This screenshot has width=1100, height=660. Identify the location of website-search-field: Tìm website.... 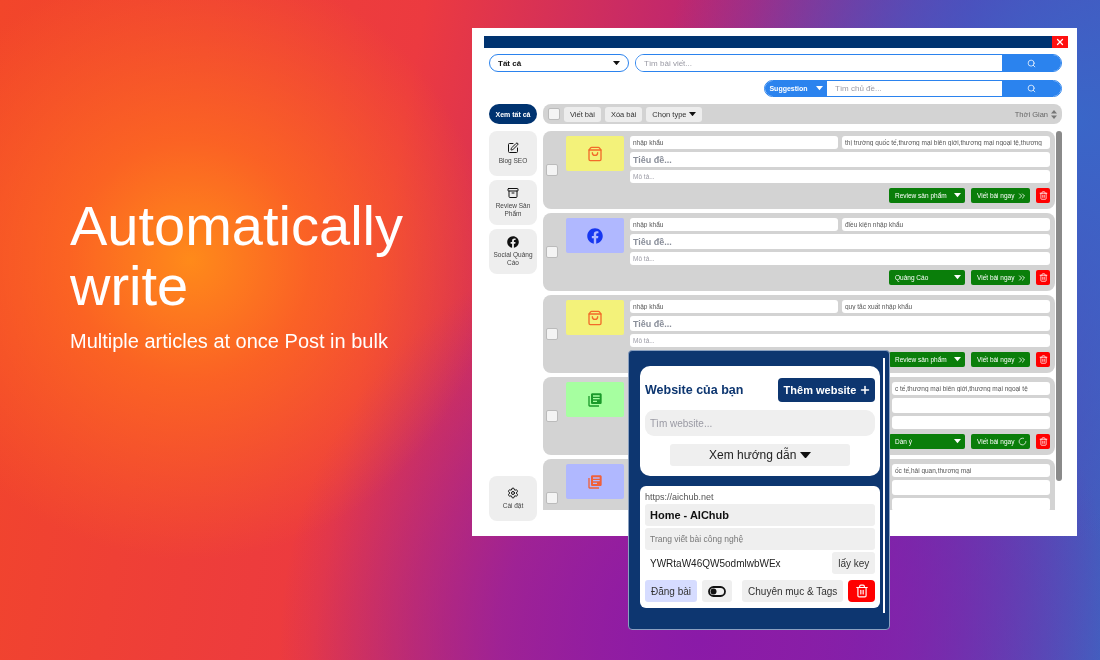
(760, 423).